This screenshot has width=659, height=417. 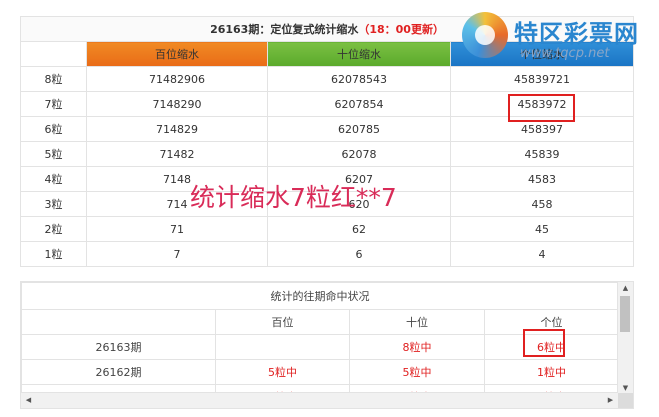 What do you see at coordinates (319, 400) in the screenshot?
I see `horizontal-scrollbar: ◀ ▶` at bounding box center [319, 400].